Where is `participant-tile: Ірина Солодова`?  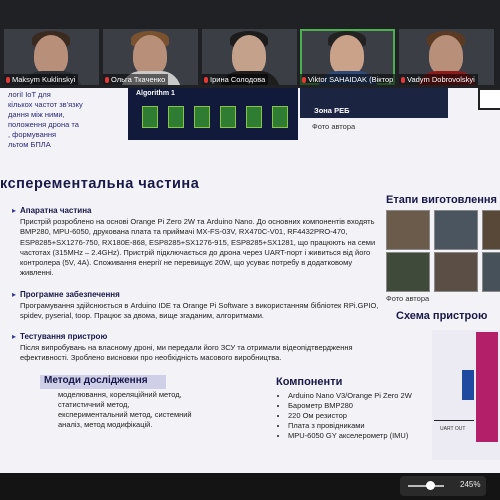
participant-tile: Ірина Солодова is located at coordinates (249, 57).